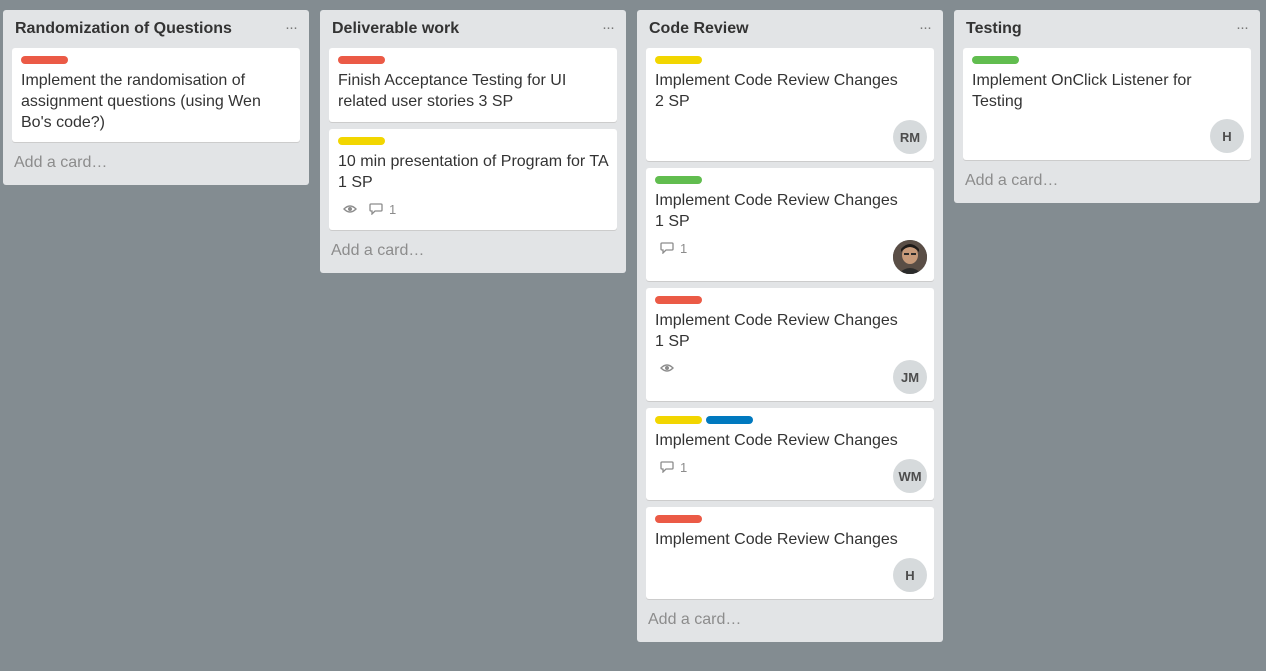  Describe the element at coordinates (776, 91) in the screenshot. I see `card-title: Implement Code Review Changes 2 SP` at that location.